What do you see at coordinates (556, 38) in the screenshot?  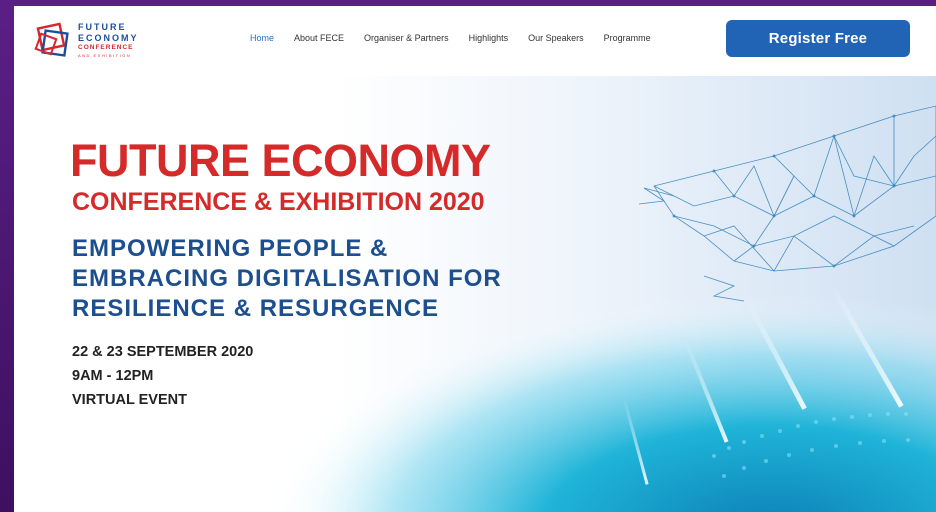 I see `nav-item-our-speakers: Our Speakers` at bounding box center [556, 38].